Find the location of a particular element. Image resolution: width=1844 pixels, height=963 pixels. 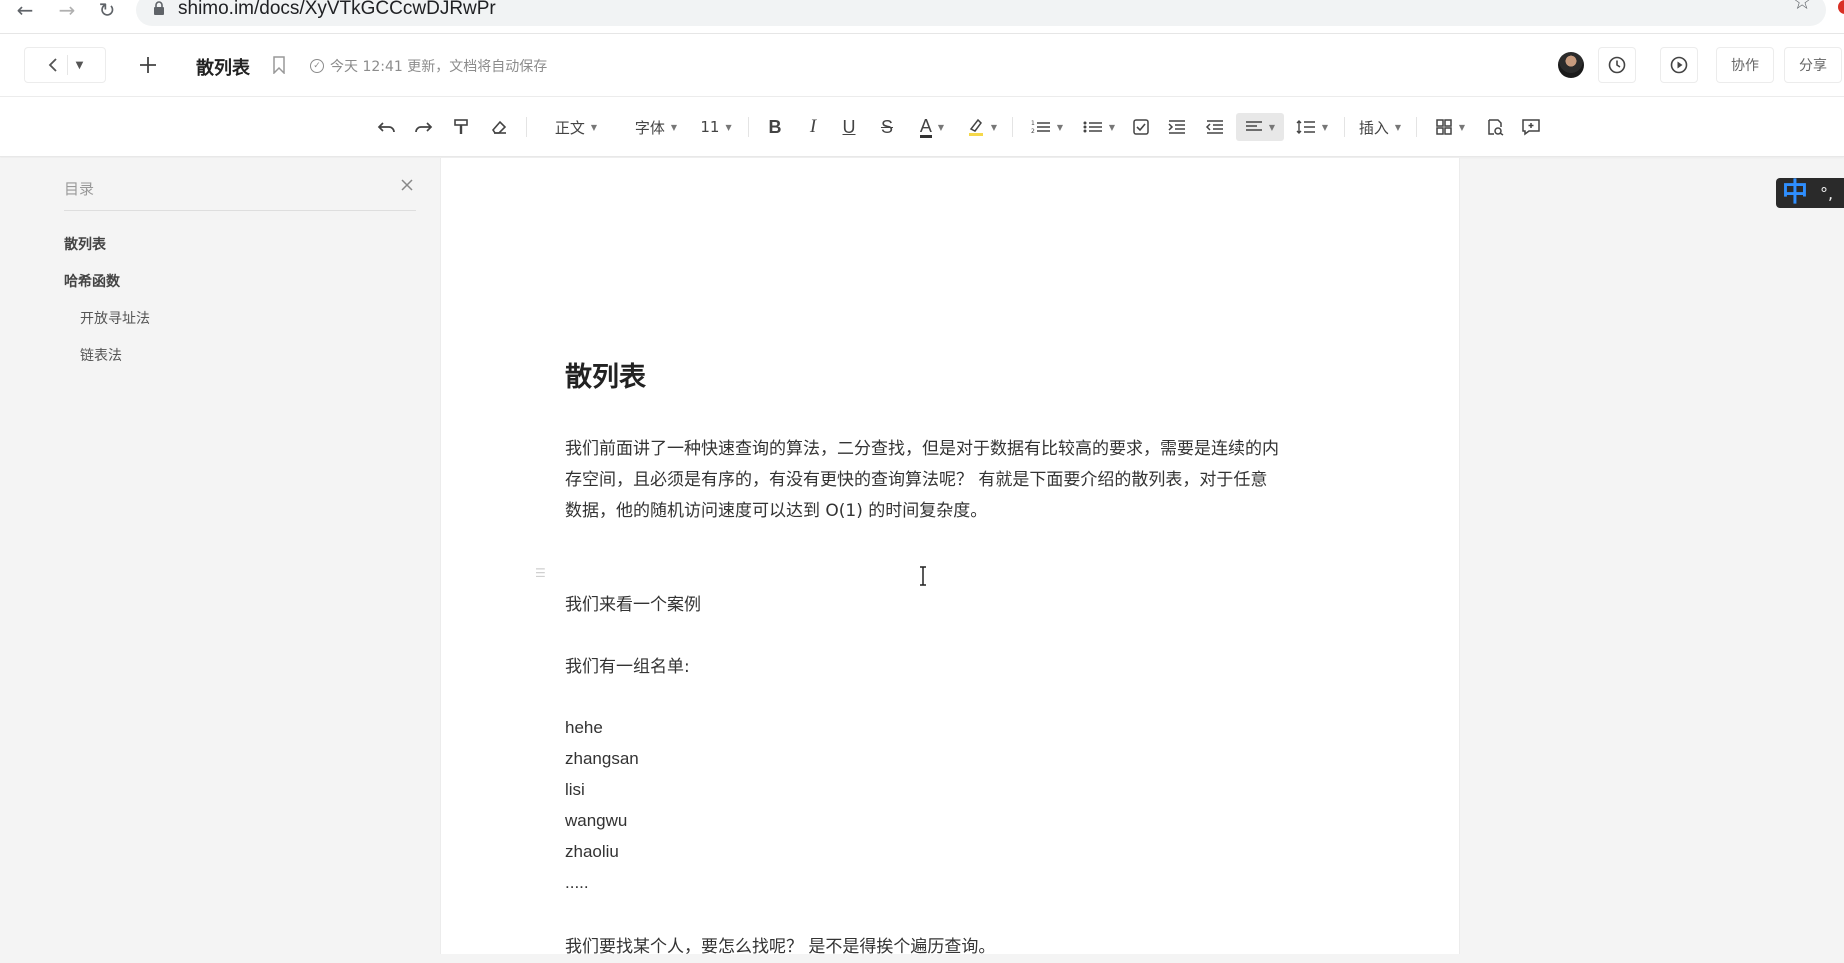

font-size-label: 11 is located at coordinates (710, 127).